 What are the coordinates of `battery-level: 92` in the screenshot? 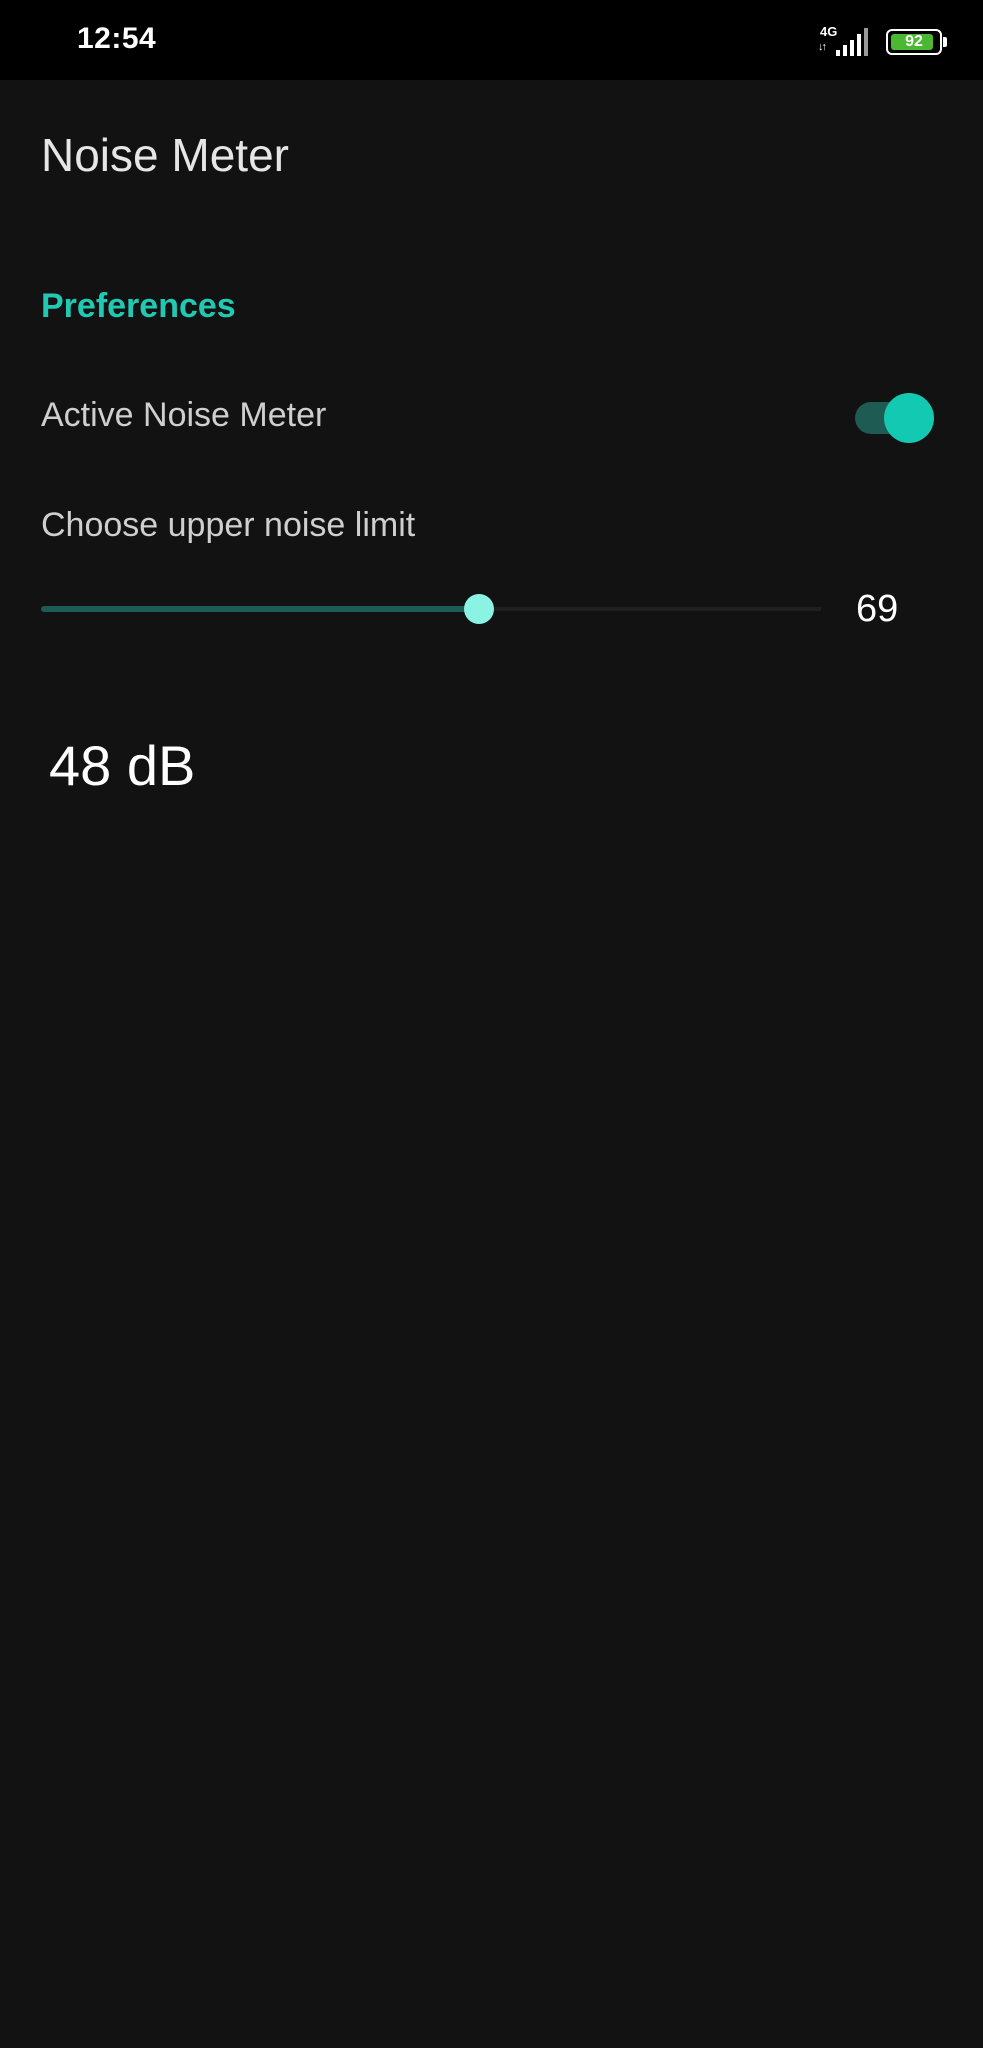 It's located at (914, 41).